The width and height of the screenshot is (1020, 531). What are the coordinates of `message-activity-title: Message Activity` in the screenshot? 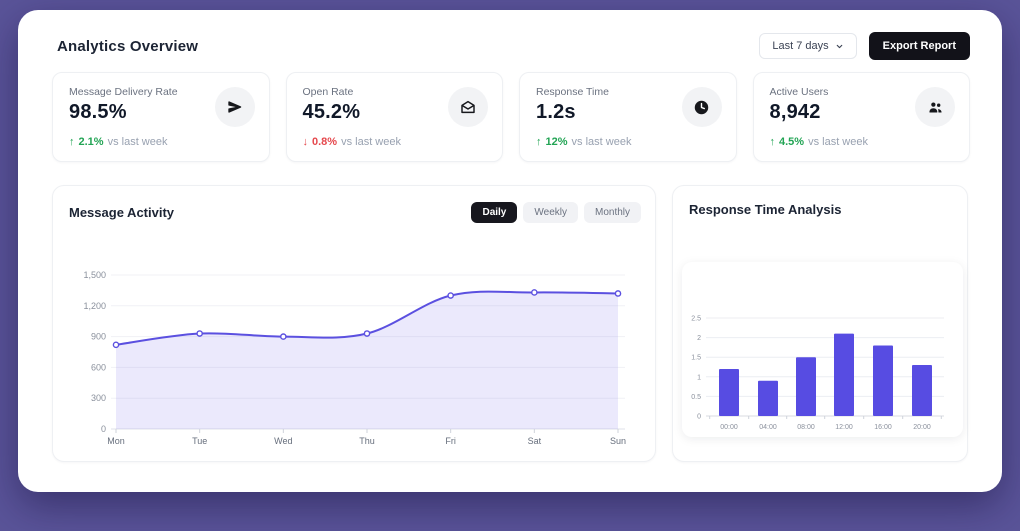 It's located at (122, 212).